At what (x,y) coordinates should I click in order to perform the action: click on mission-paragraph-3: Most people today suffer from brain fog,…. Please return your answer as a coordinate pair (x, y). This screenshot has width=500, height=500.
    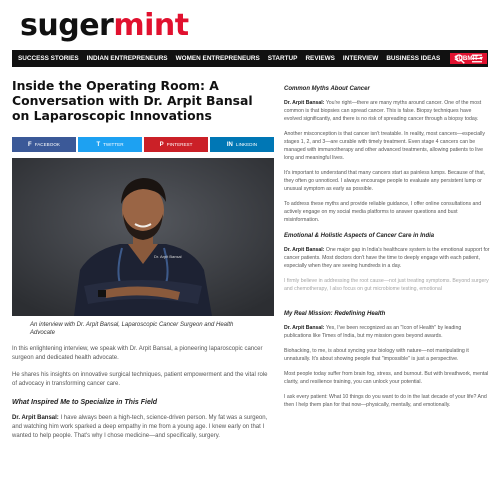
    Looking at the image, I should click on (386, 378).